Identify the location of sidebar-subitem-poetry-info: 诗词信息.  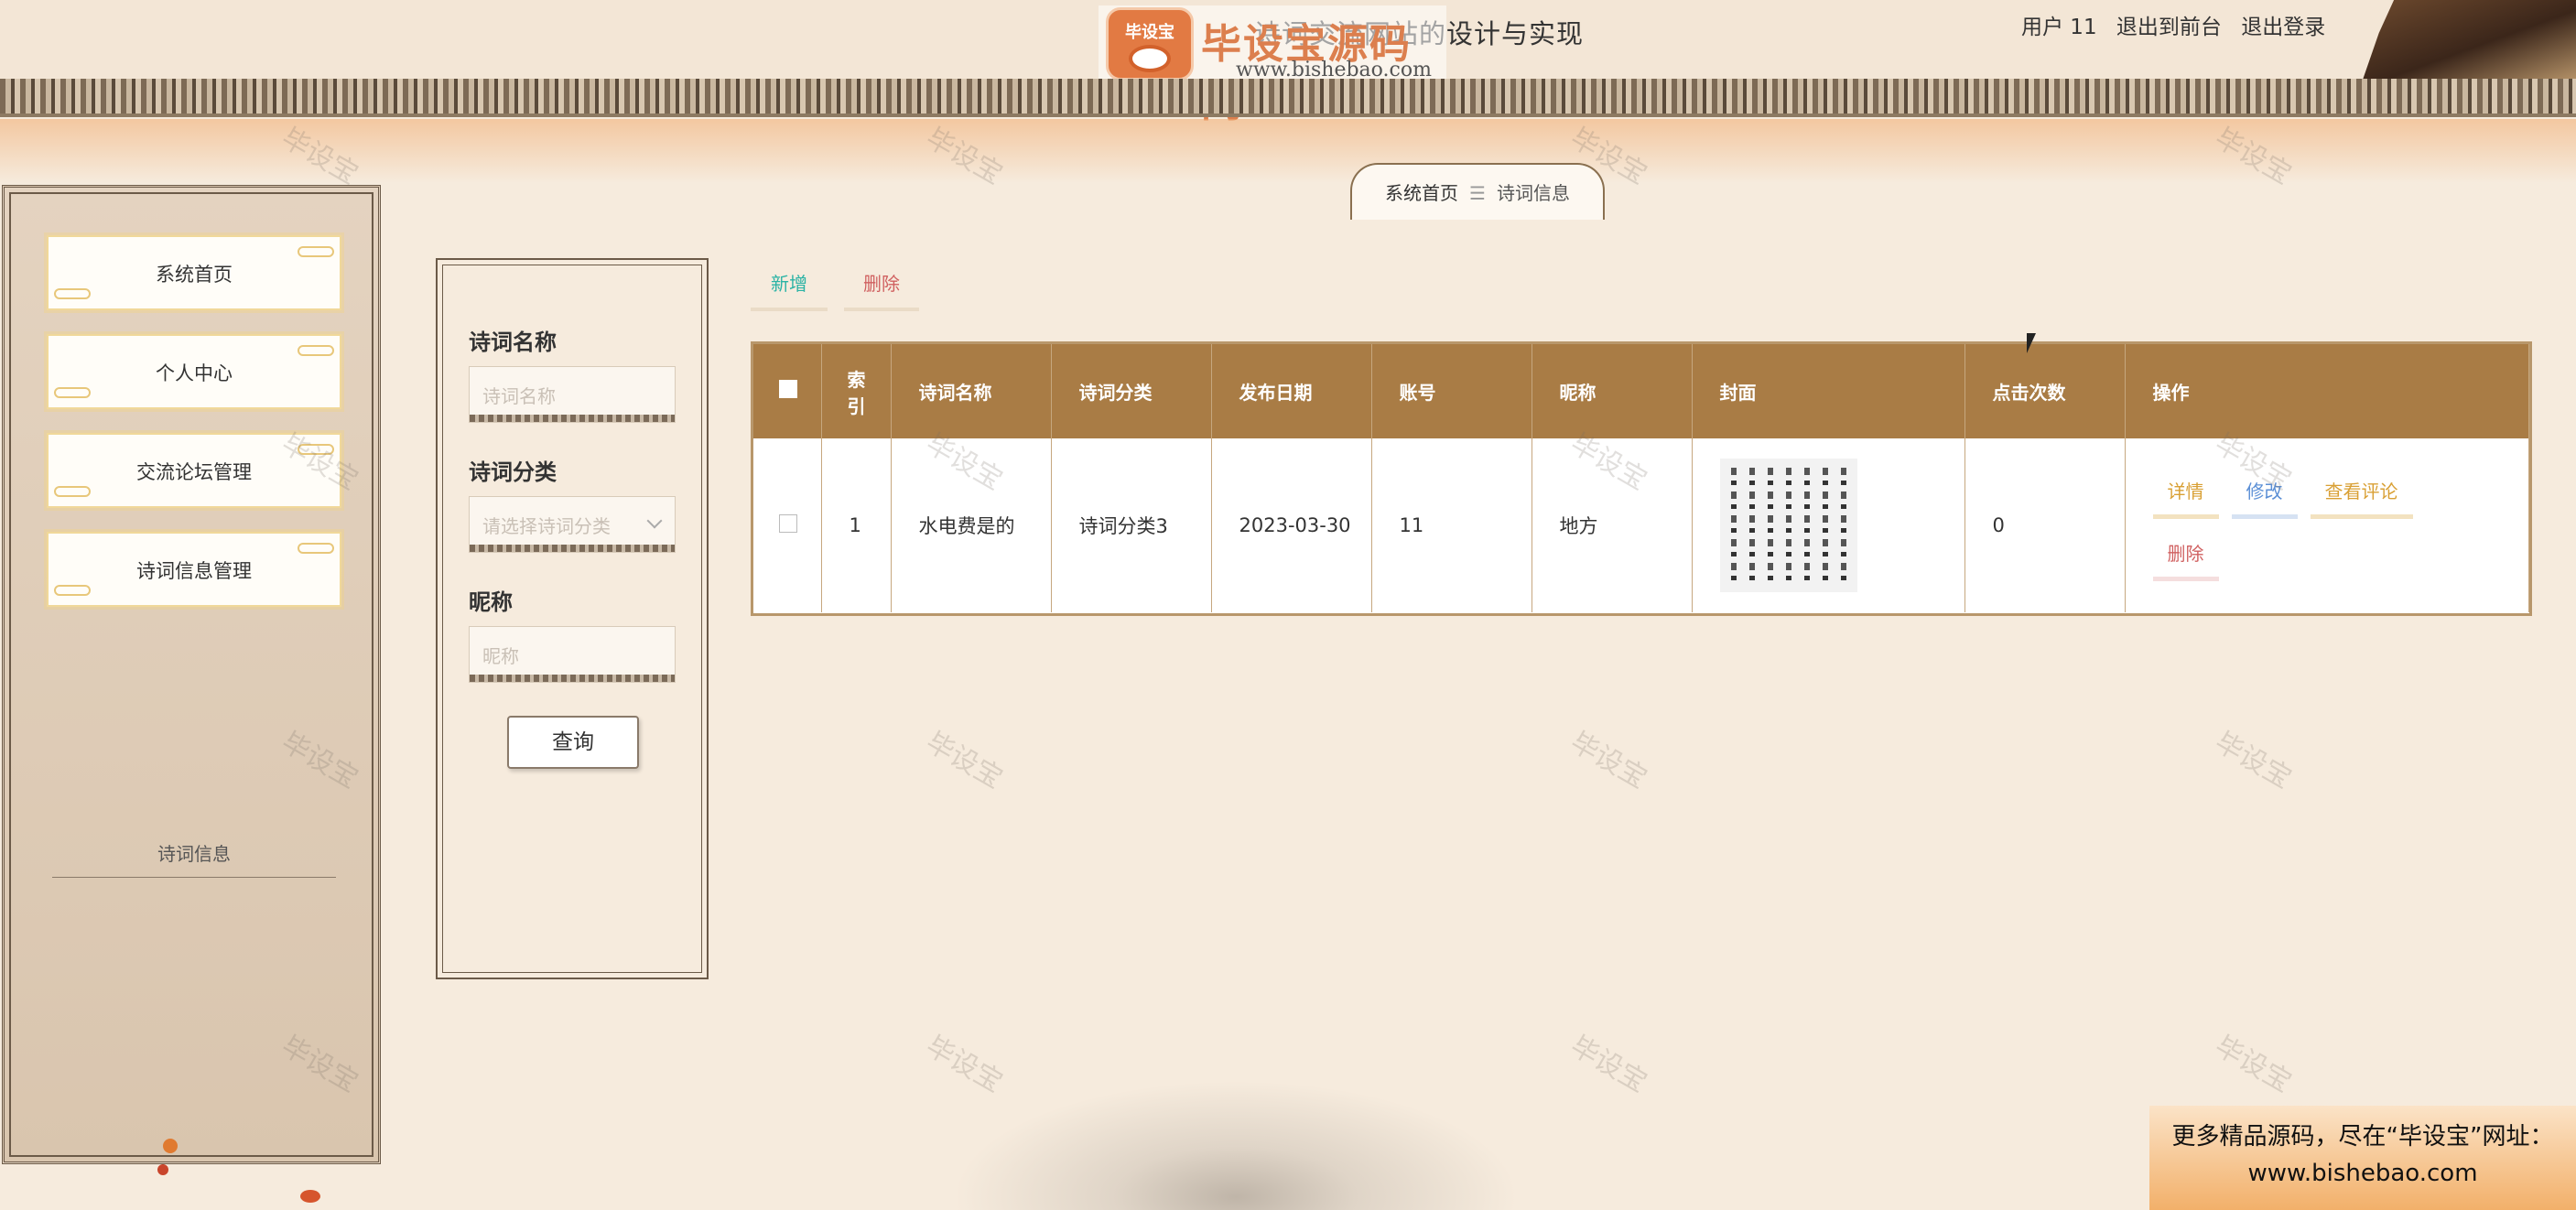
(194, 854).